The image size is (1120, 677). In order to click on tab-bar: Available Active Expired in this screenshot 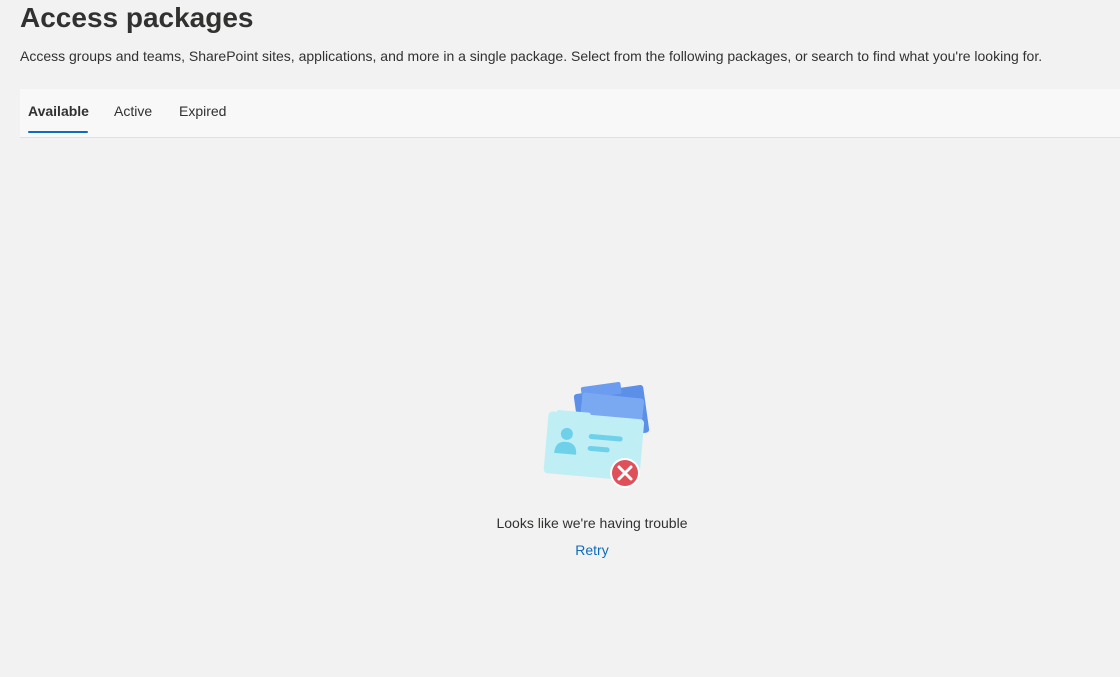, I will do `click(570, 113)`.